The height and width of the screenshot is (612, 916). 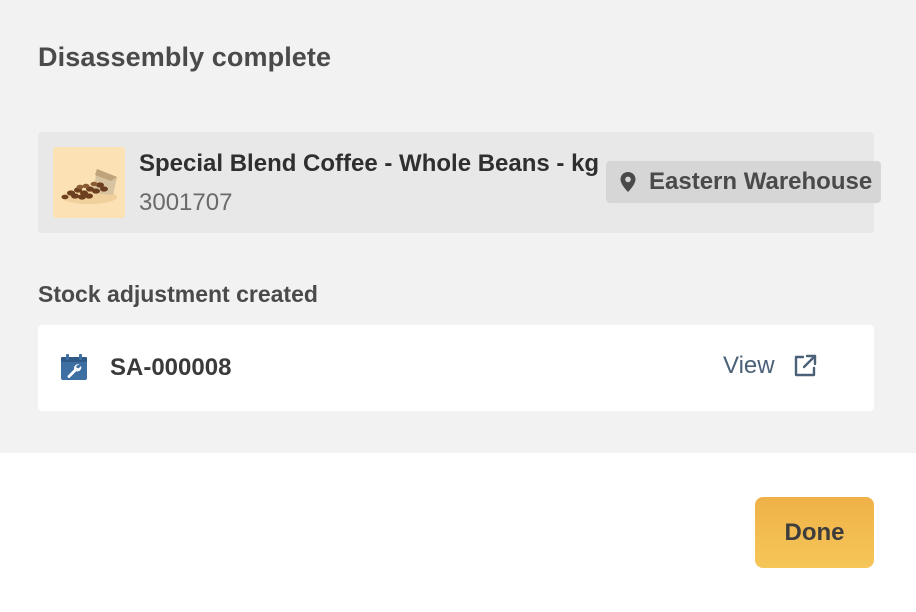 What do you see at coordinates (171, 367) in the screenshot?
I see `stock-adjustment-id: SA-000008` at bounding box center [171, 367].